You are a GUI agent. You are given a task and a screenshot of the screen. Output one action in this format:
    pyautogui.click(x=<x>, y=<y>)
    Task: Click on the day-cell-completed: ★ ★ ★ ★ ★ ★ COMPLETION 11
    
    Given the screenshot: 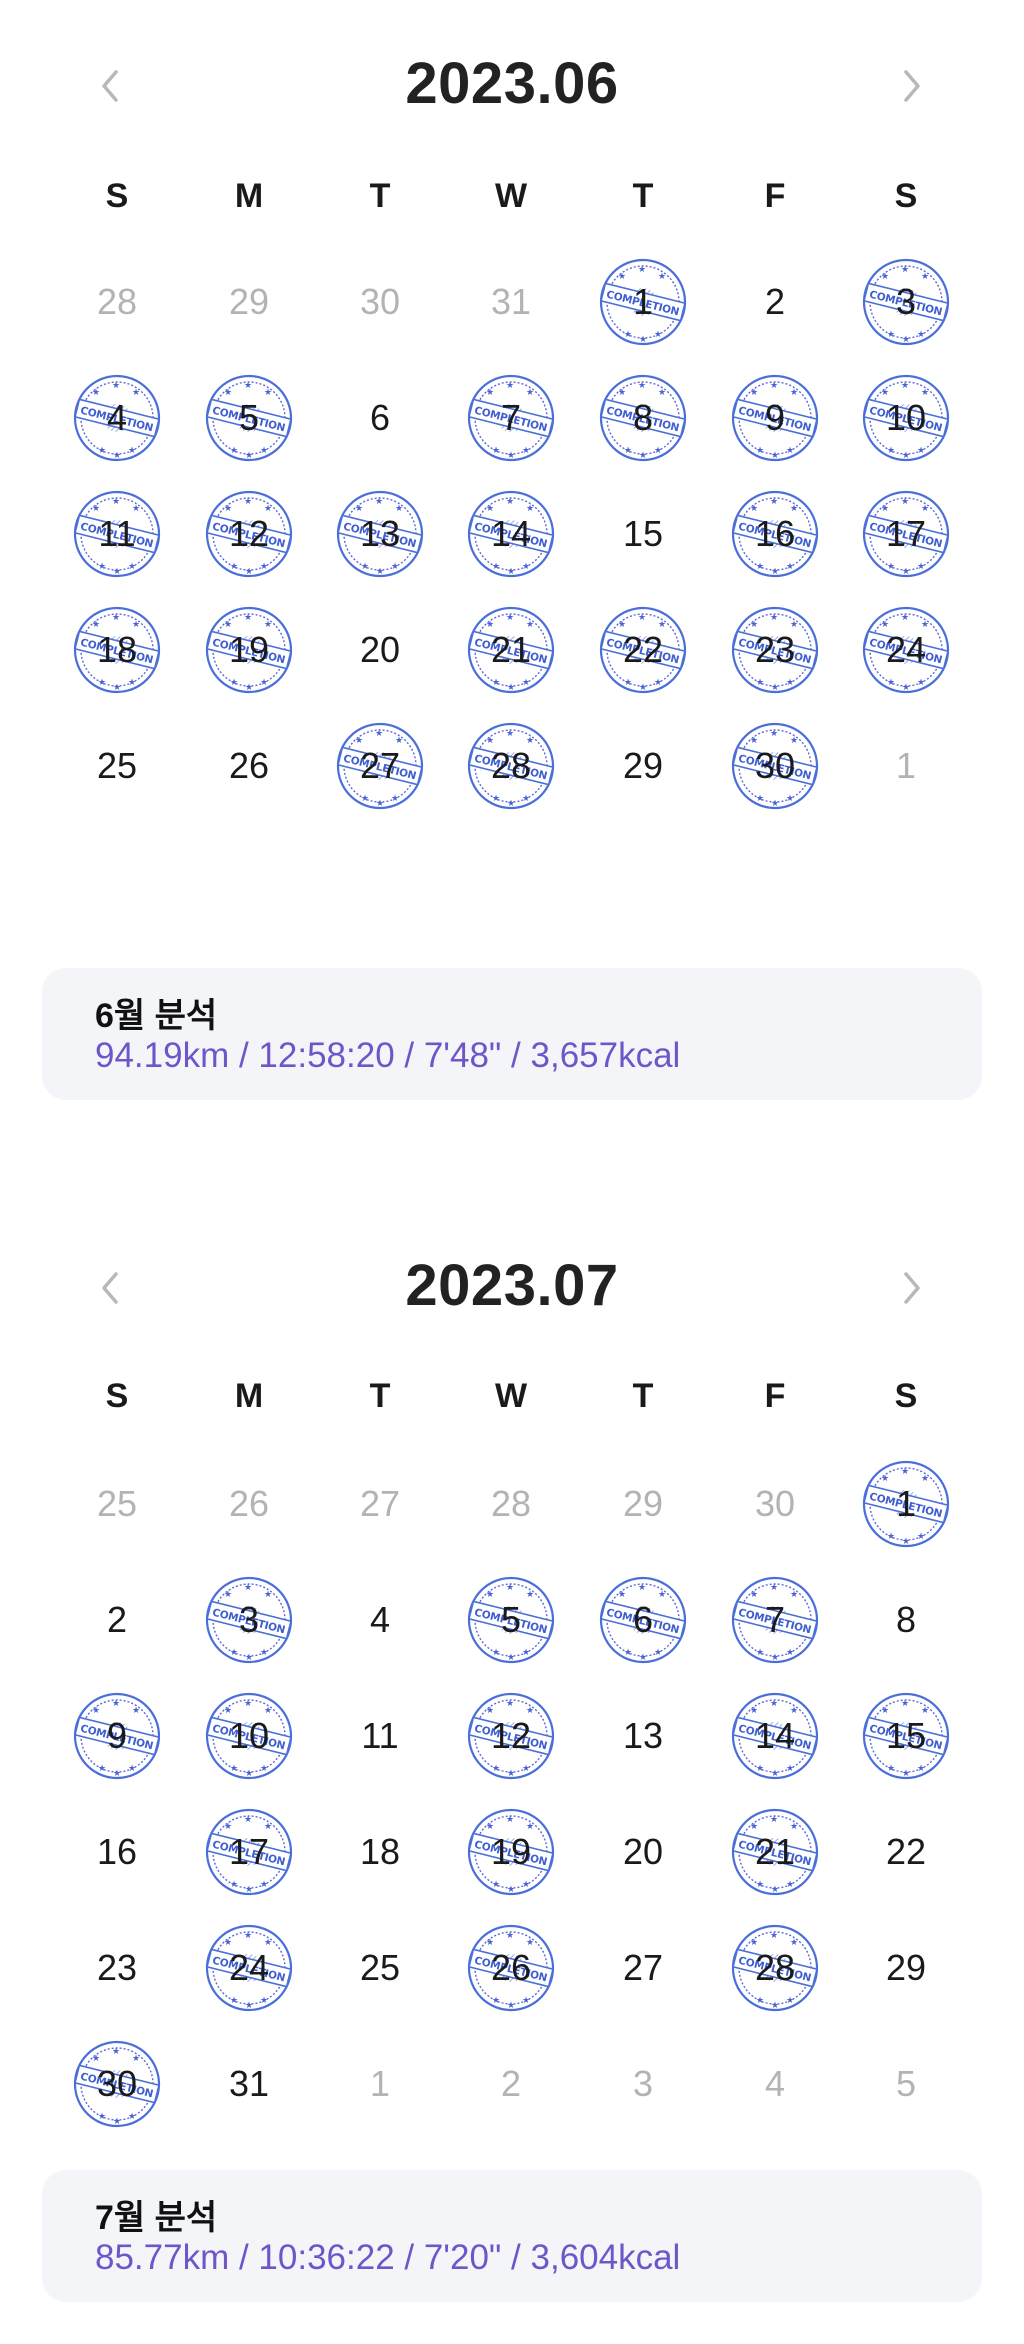 What is the action you would take?
    pyautogui.click(x=117, y=534)
    